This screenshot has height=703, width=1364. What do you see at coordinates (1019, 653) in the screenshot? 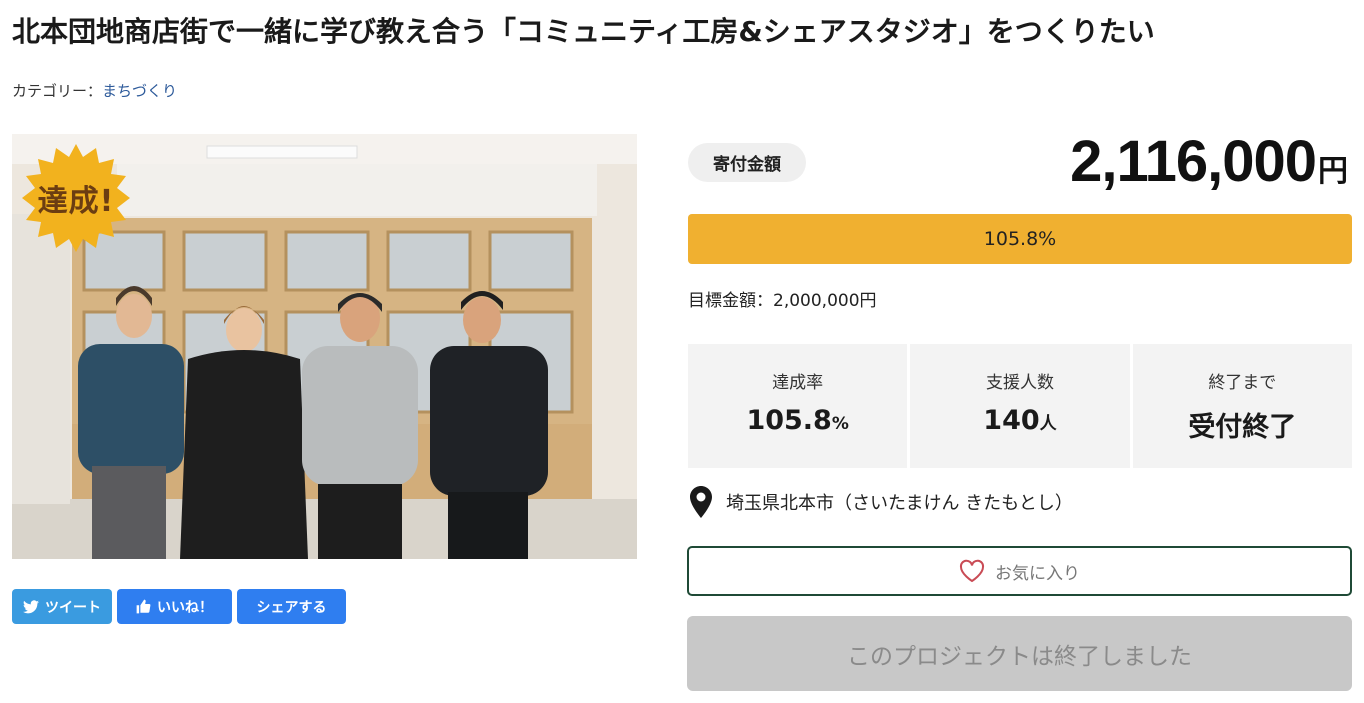
I see `project-ended-button: このプロジェクトは終了しました` at bounding box center [1019, 653].